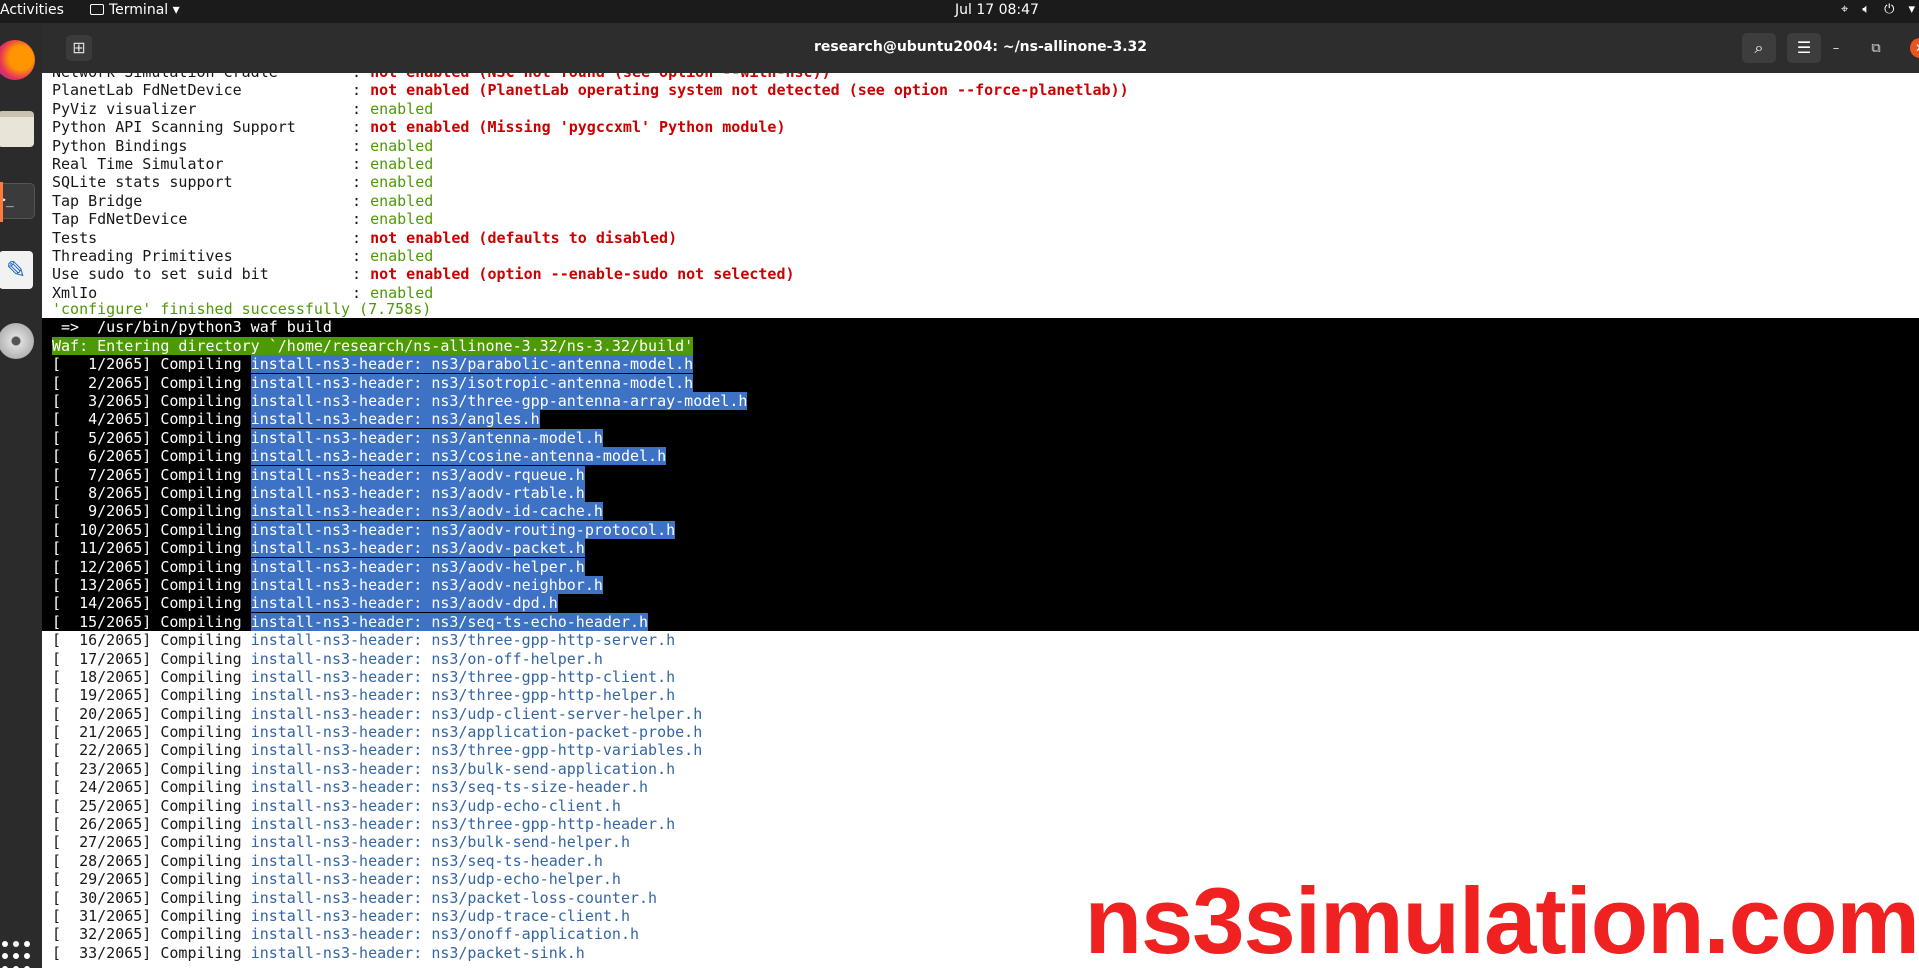 This screenshot has height=973, width=1919. Describe the element at coordinates (517, 584) in the screenshot. I see `header-file: ns3/aodv-neighbor.h` at that location.